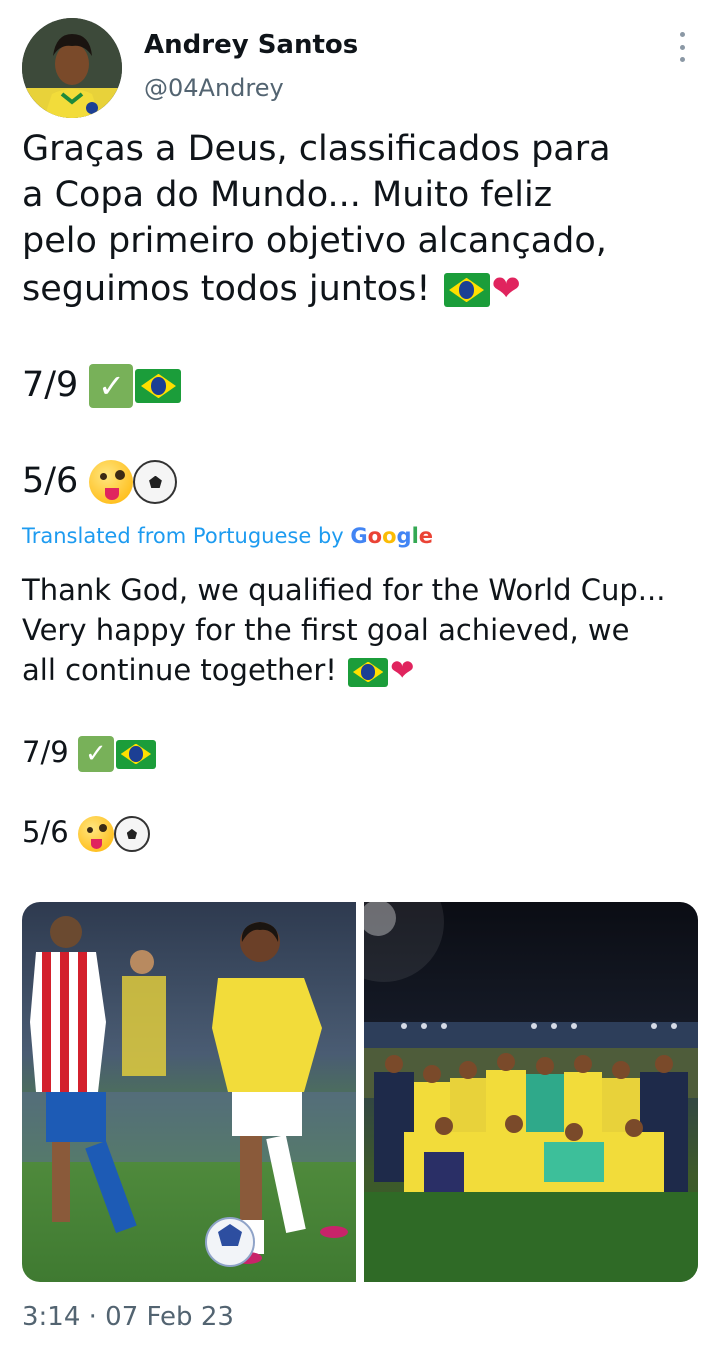  I want to click on translation-stat-1: 7/9, so click(45, 752).